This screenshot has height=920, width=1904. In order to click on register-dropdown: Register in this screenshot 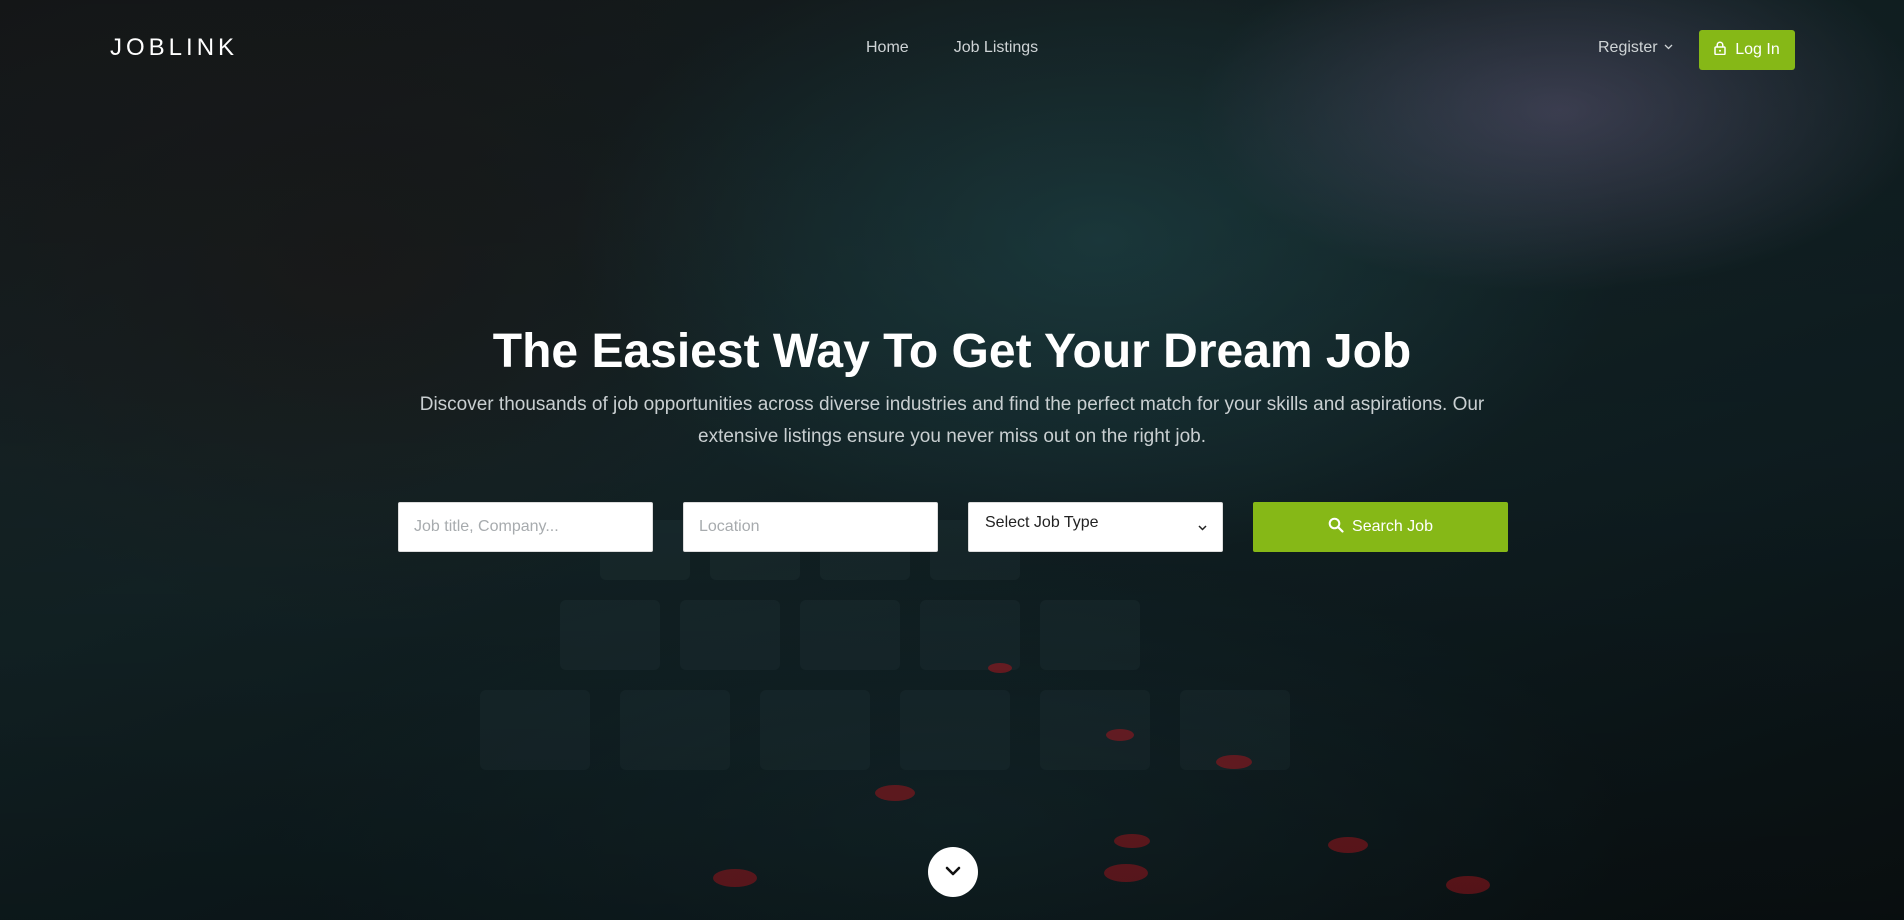, I will do `click(1635, 48)`.